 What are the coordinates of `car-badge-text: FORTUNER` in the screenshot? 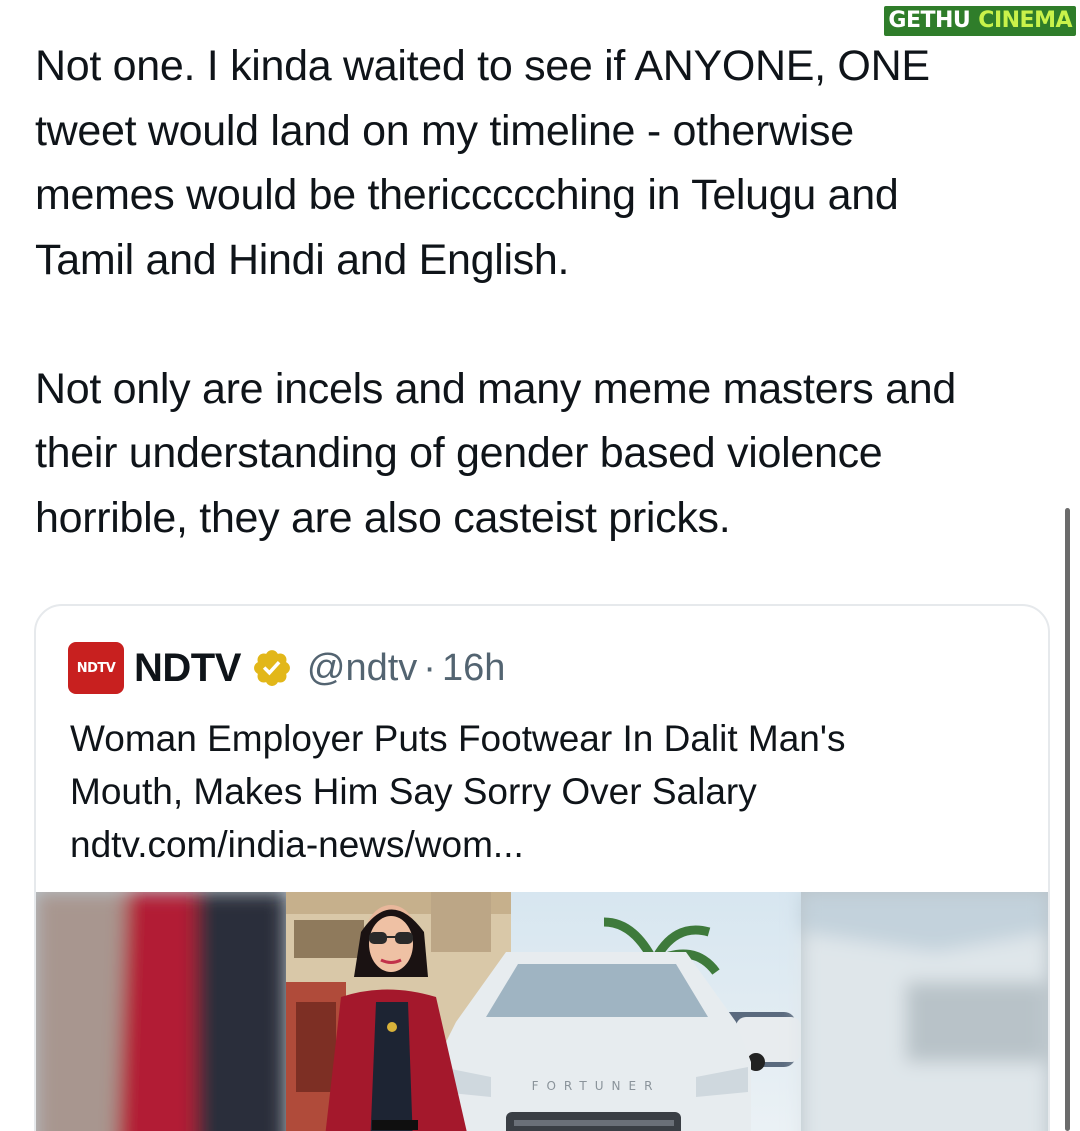 It's located at (596, 1086).